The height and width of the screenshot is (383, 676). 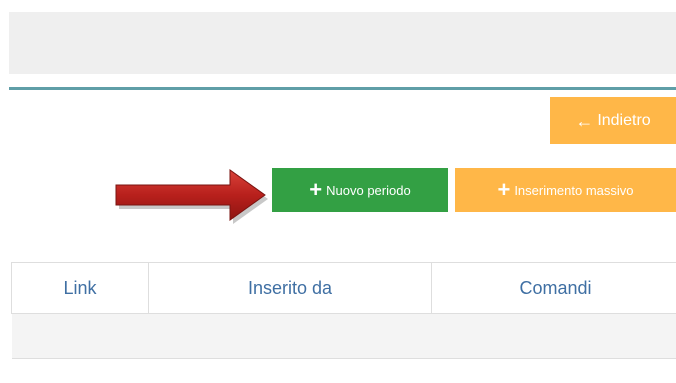 What do you see at coordinates (290, 288) in the screenshot?
I see `column-header-inserted-by: Inserito da` at bounding box center [290, 288].